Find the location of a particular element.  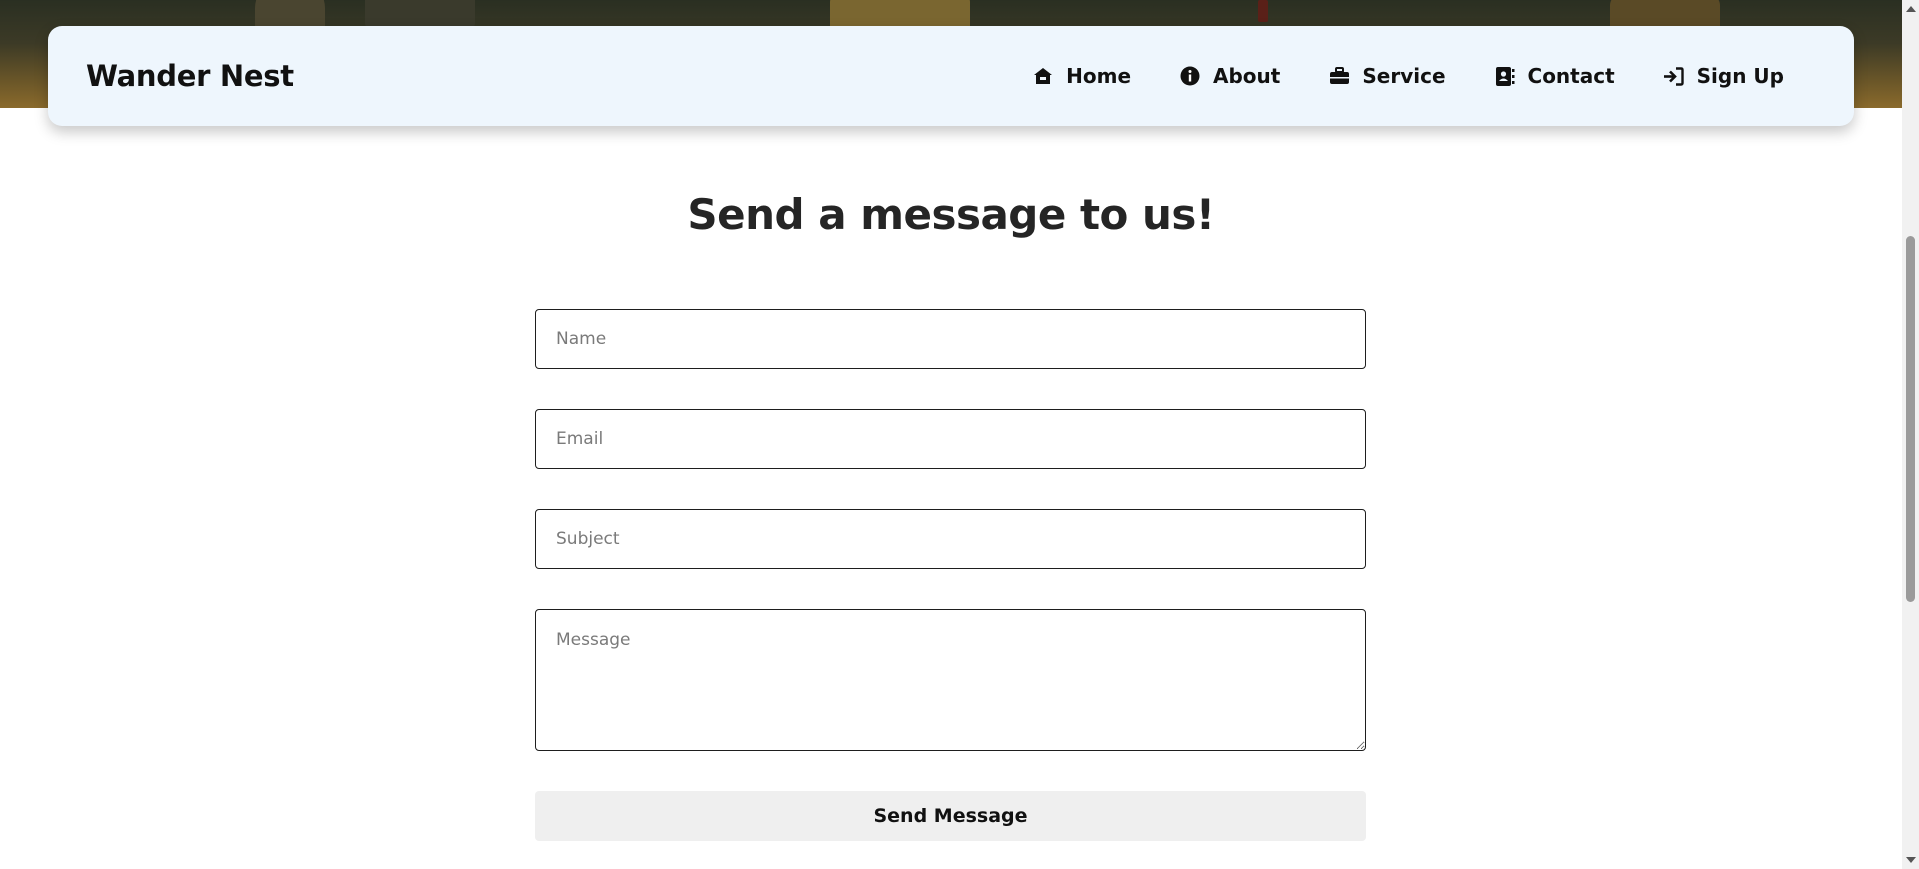

scrollbar-thumb is located at coordinates (1910, 419).